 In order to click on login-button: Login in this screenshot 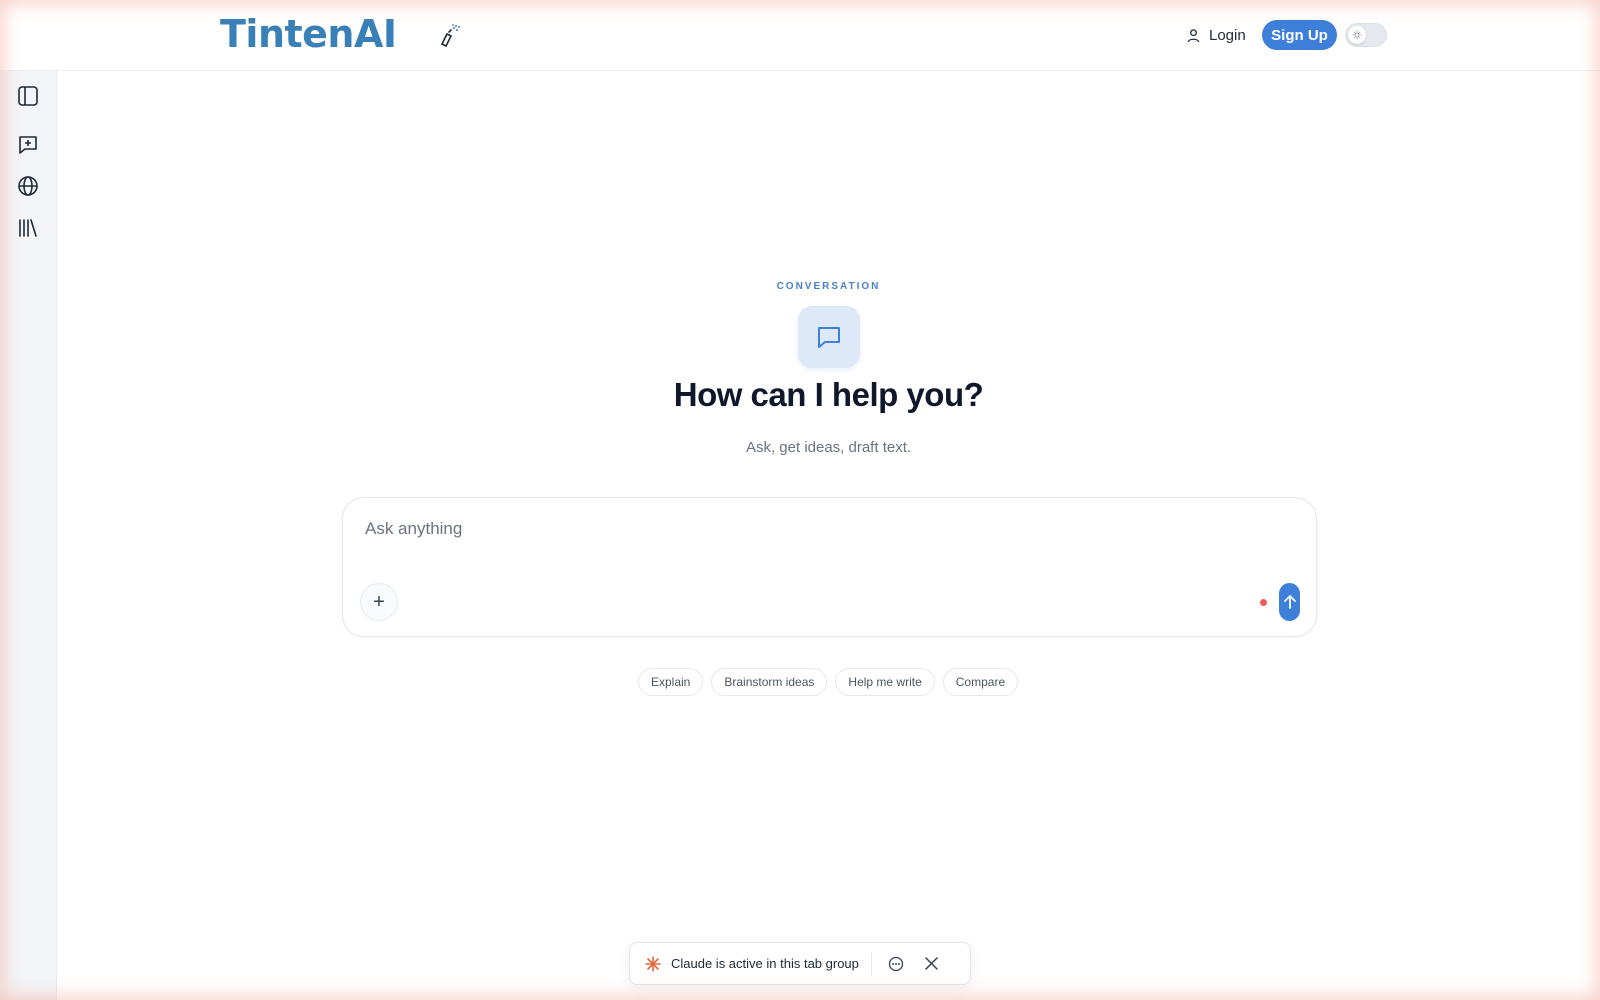, I will do `click(1216, 35)`.